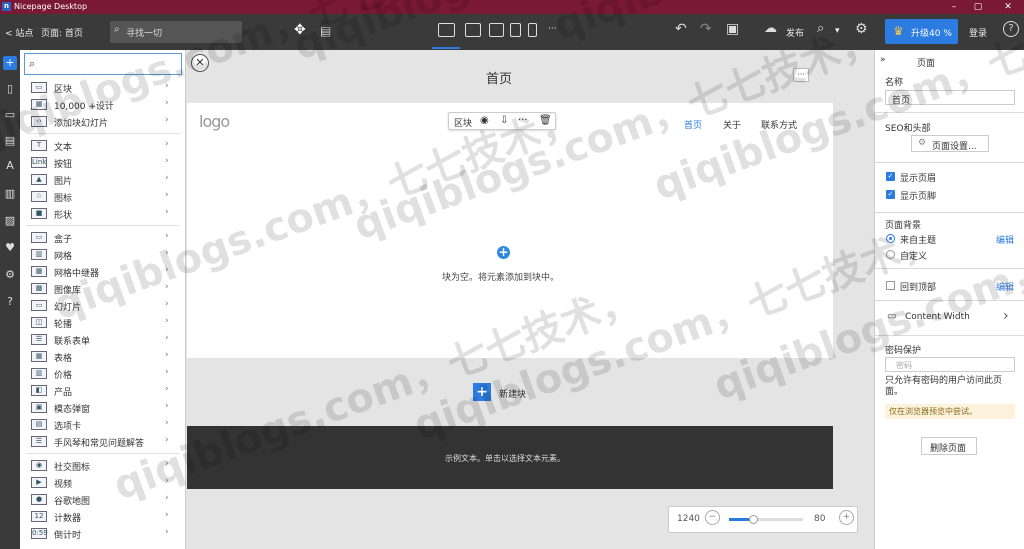 The width and height of the screenshot is (1024, 549). What do you see at coordinates (484, 120) in the screenshot?
I see `block-style-icon: ◉` at bounding box center [484, 120].